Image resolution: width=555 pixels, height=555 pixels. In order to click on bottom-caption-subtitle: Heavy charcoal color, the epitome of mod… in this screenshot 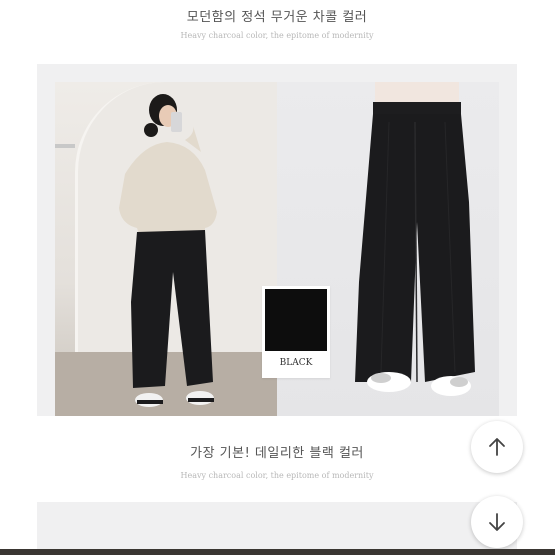, I will do `click(277, 475)`.